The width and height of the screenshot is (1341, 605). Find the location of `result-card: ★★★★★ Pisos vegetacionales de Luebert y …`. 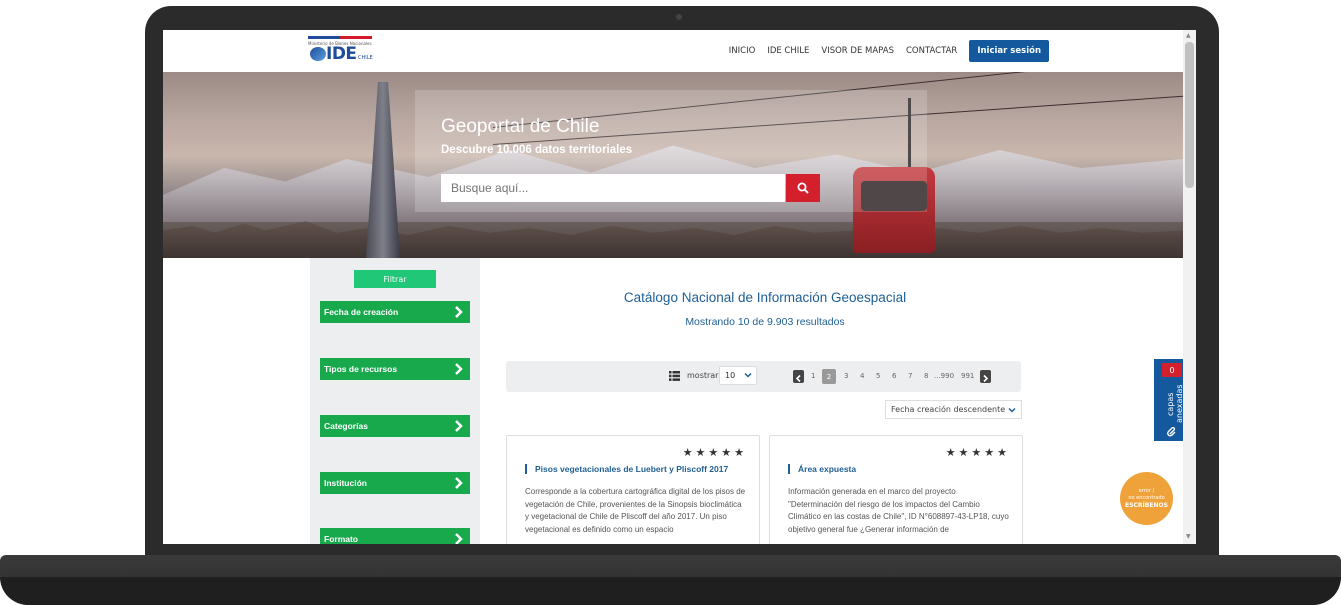

result-card: ★★★★★ Pisos vegetacionales de Luebert y … is located at coordinates (633, 489).